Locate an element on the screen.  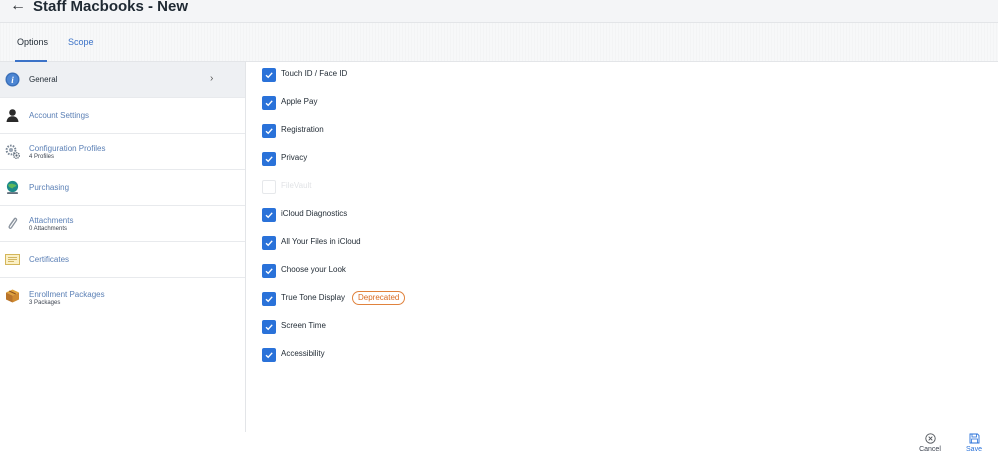
sidebar-item-label: General is located at coordinates (43, 79).